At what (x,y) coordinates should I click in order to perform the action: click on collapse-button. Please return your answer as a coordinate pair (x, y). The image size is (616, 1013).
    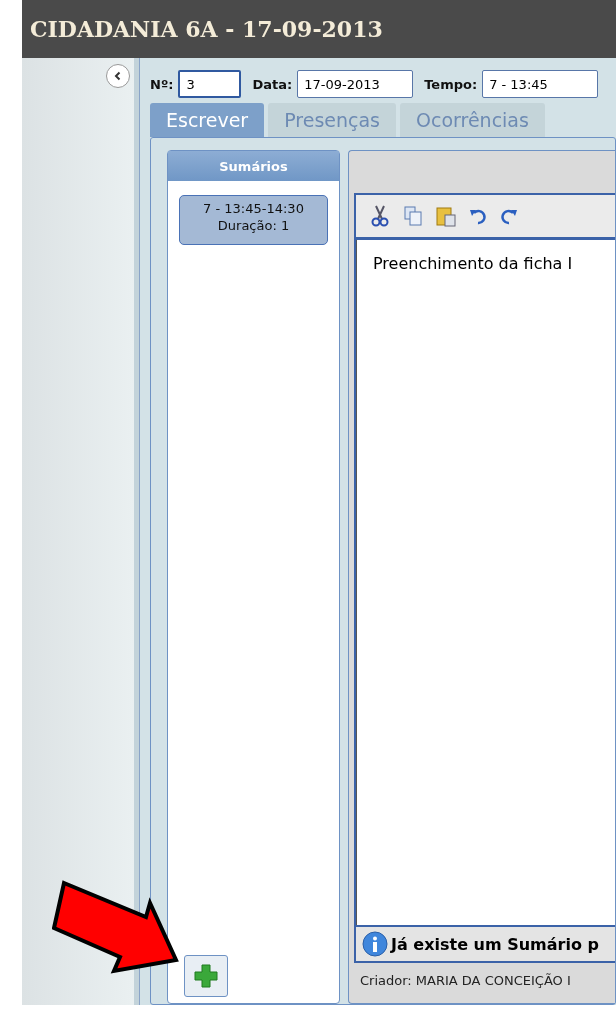
    Looking at the image, I should click on (118, 76).